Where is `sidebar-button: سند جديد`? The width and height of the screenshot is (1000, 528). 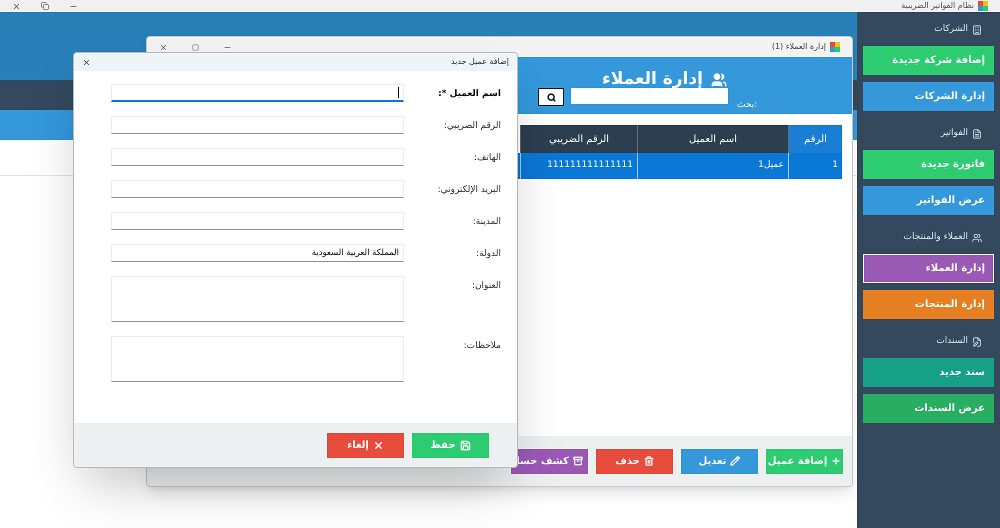
sidebar-button: سند جديد is located at coordinates (928, 372).